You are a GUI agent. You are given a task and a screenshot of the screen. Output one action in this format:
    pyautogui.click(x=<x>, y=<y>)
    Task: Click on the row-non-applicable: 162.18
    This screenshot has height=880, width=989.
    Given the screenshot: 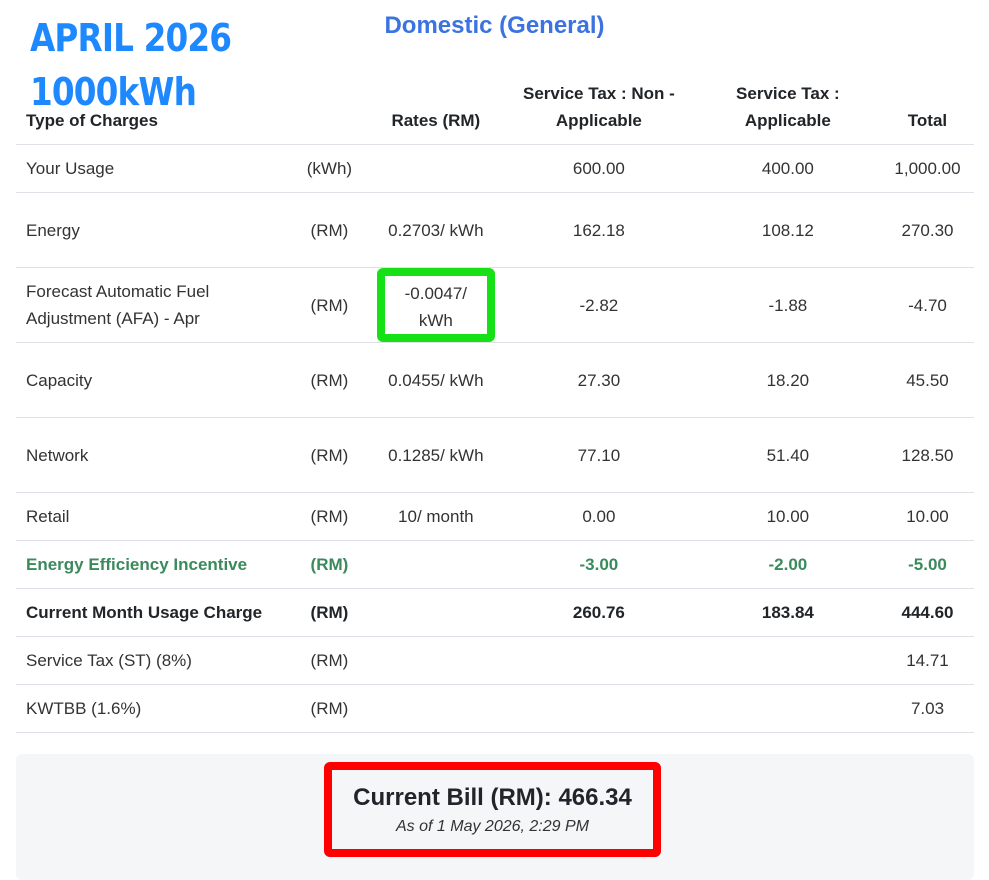 What is the action you would take?
    pyautogui.click(x=599, y=230)
    